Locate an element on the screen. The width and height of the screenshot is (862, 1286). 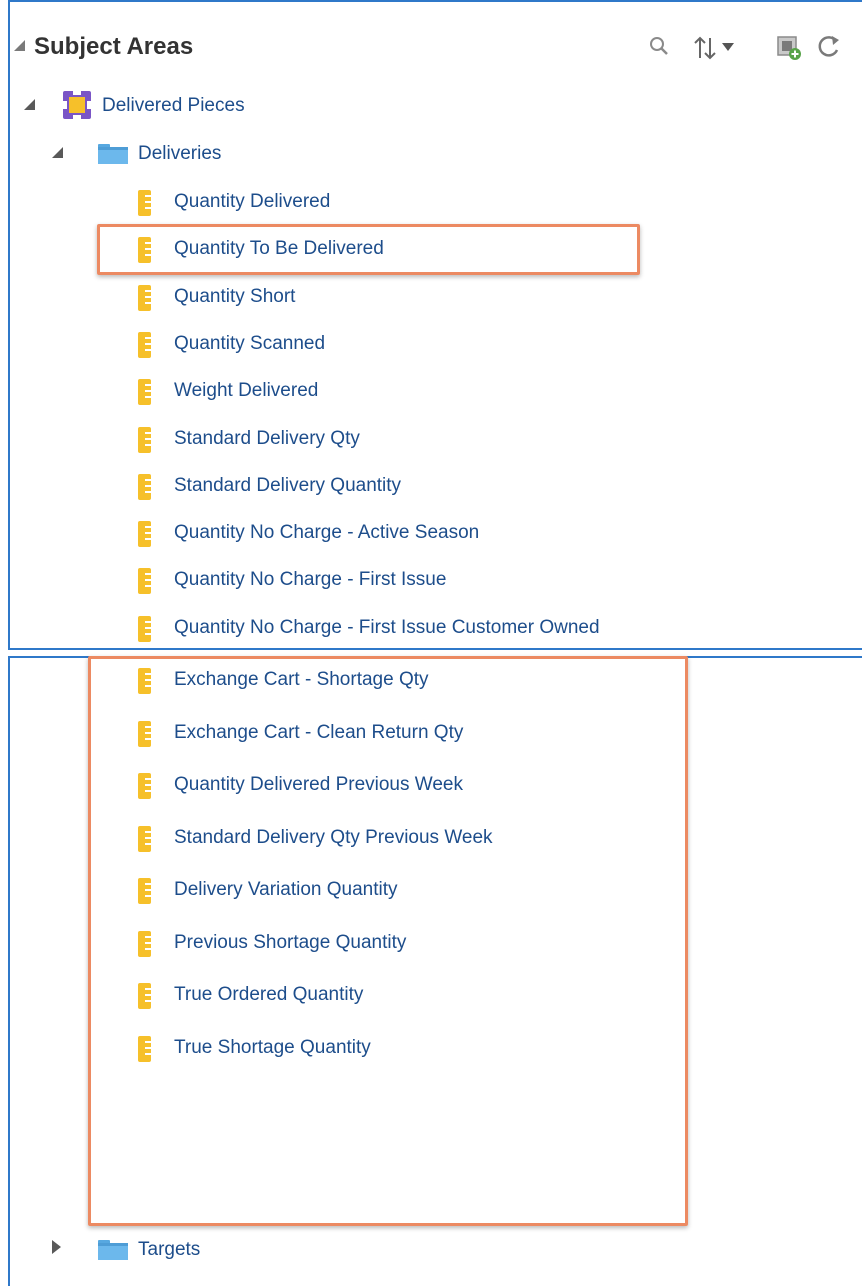
tree-item-label: True Ordered Quantity is located at coordinates (269, 994).